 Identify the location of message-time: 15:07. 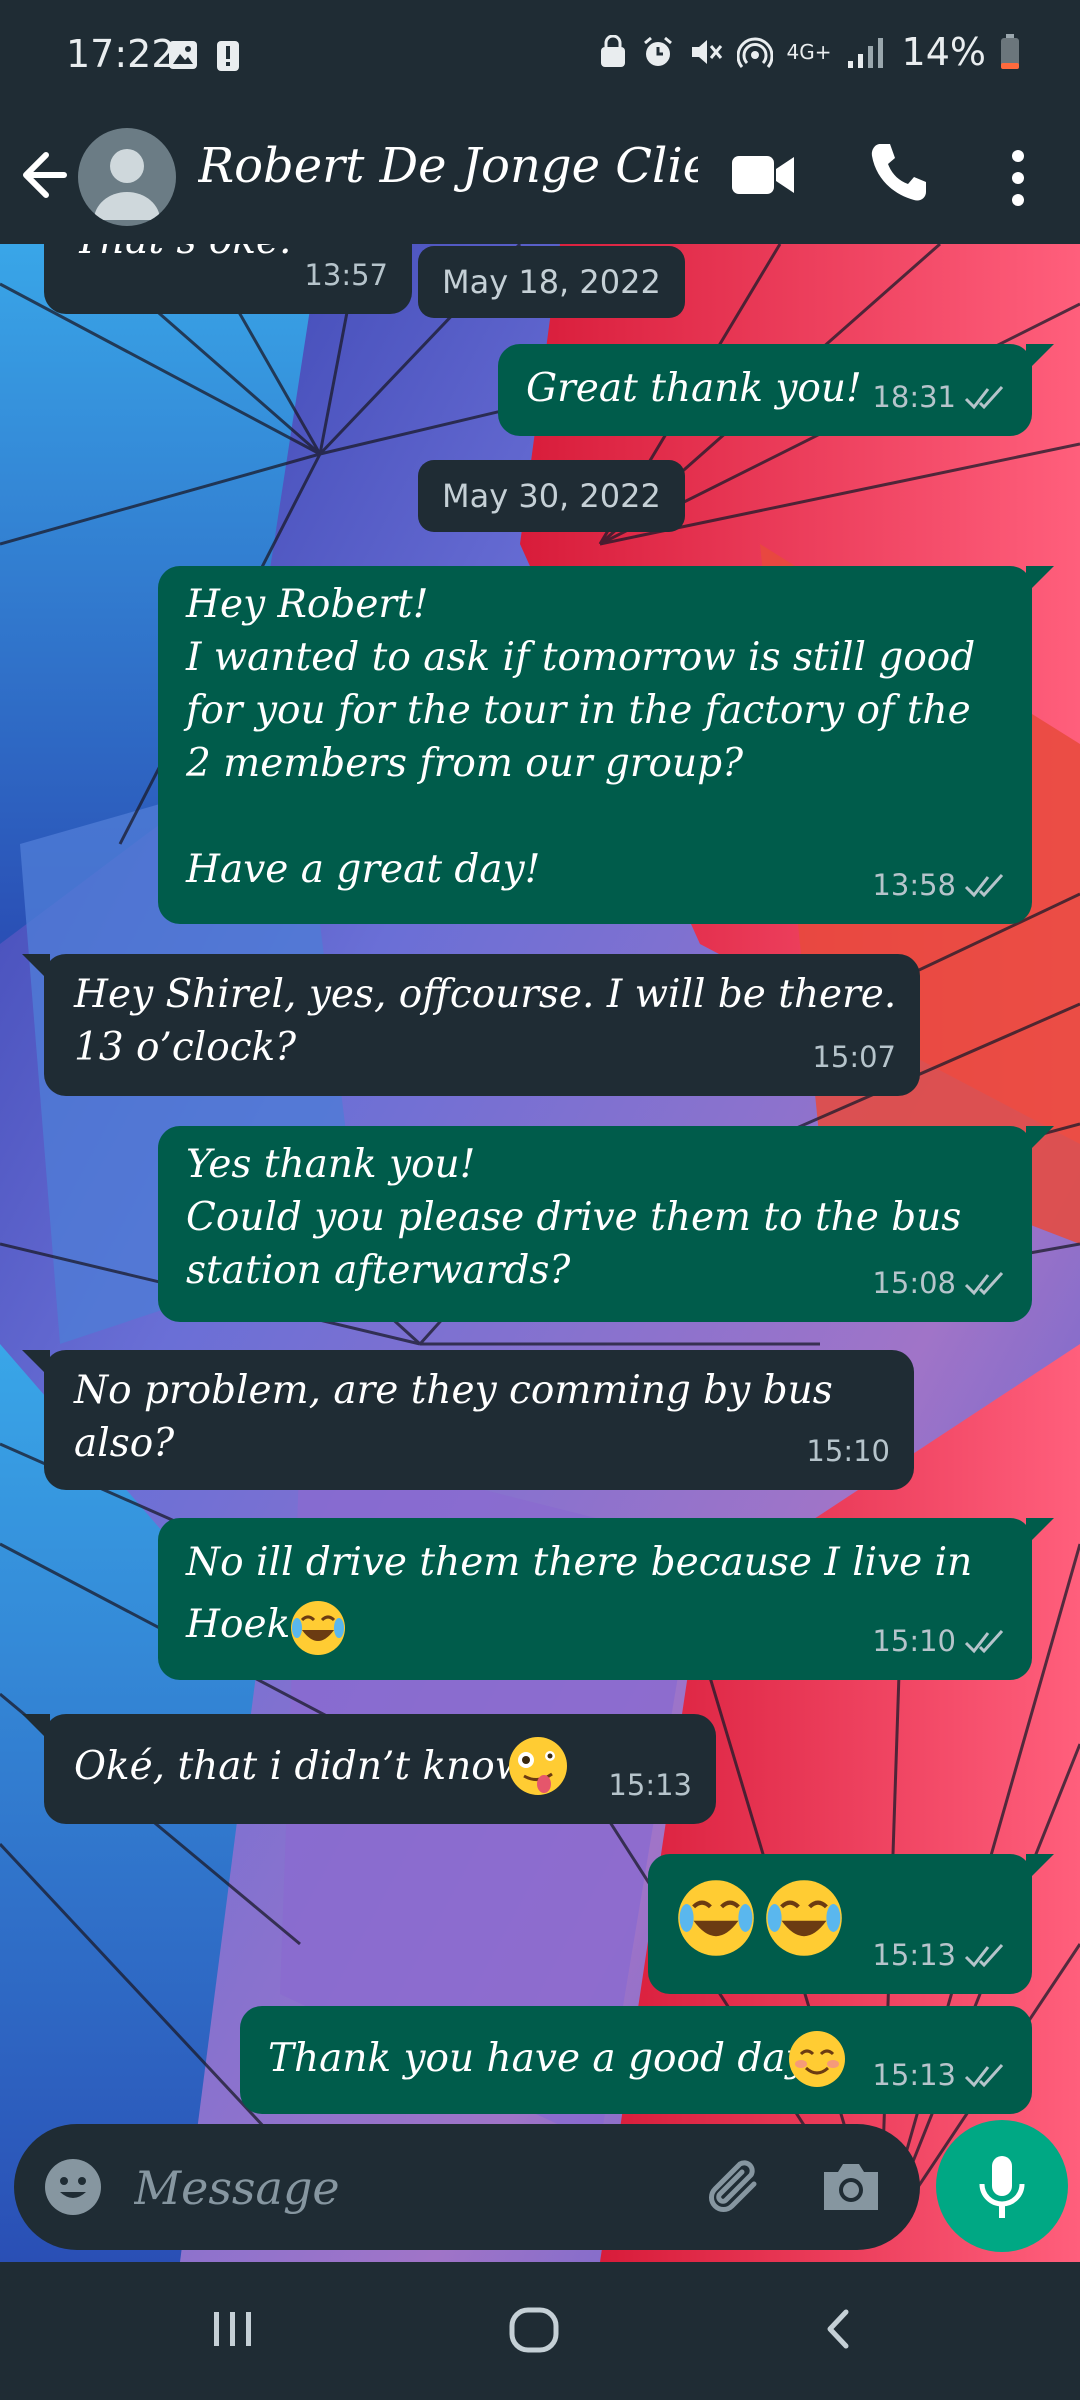
(854, 1057).